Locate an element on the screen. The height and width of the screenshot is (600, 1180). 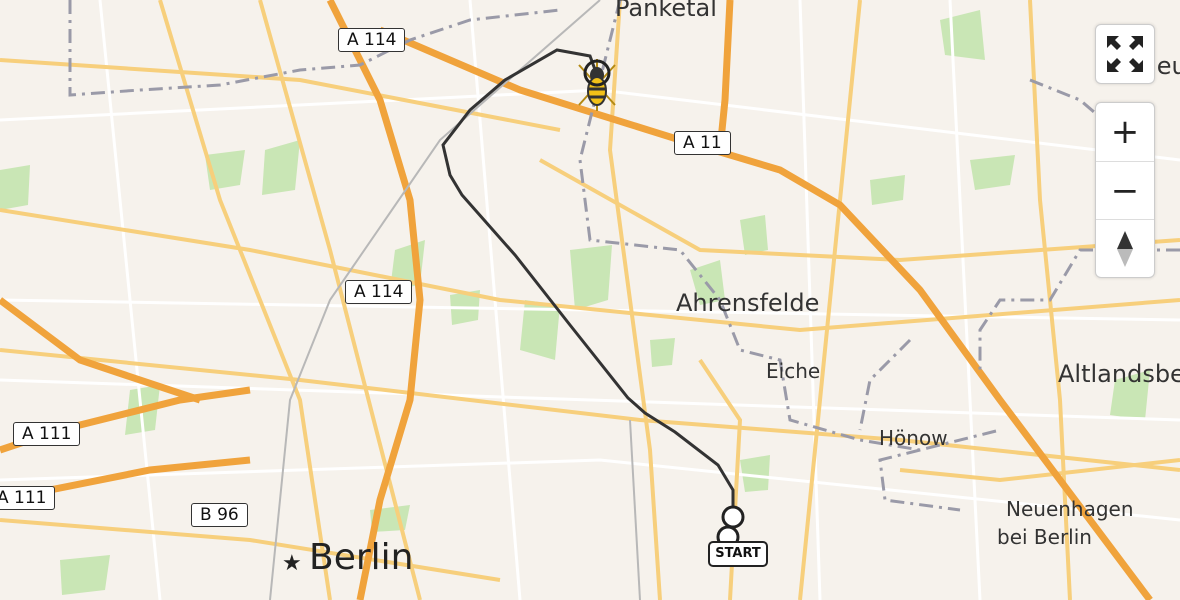
place-hoenow: Hönow is located at coordinates (913, 438).